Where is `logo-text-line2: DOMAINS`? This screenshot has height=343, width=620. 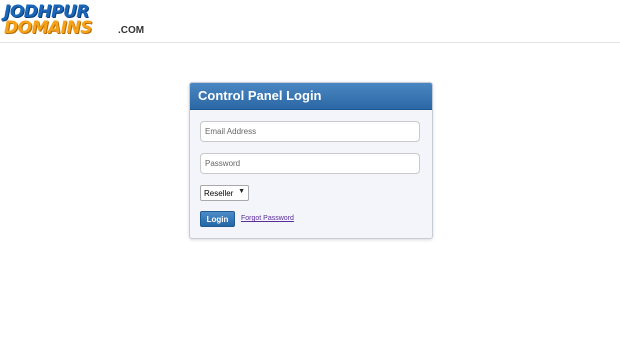 logo-text-line2: DOMAINS is located at coordinates (48, 28).